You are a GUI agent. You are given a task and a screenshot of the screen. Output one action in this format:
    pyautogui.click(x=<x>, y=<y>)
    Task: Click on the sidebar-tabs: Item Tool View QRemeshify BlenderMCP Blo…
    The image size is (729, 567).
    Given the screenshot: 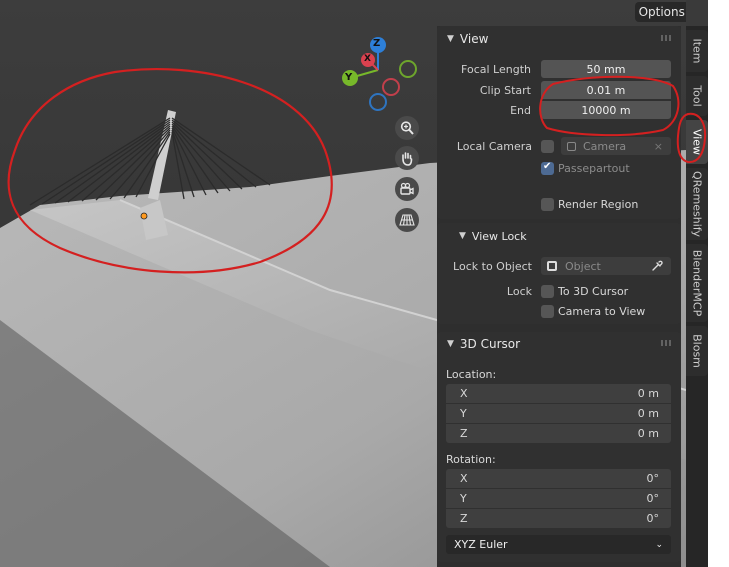 What is the action you would take?
    pyautogui.click(x=697, y=296)
    